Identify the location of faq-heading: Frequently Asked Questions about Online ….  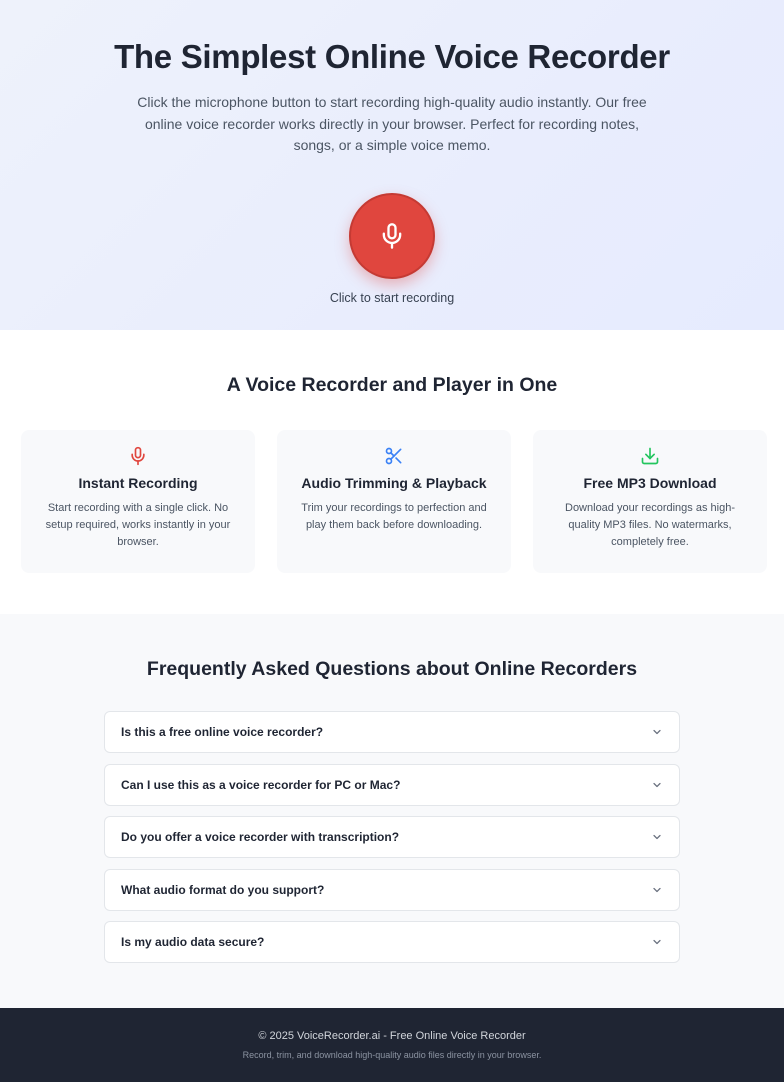
(392, 669).